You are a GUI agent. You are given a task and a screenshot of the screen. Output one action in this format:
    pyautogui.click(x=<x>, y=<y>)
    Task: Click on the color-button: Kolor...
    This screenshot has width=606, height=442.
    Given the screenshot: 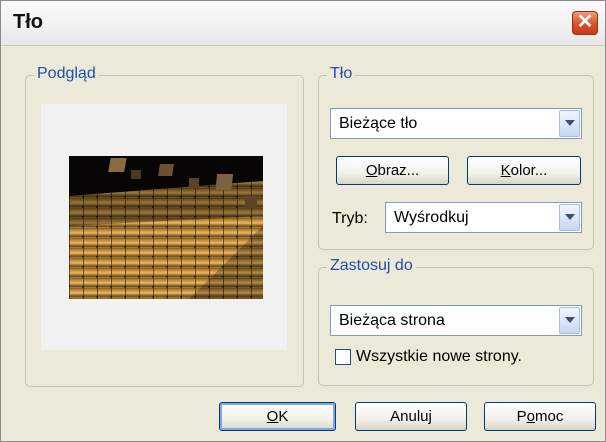 What is the action you would take?
    pyautogui.click(x=524, y=170)
    